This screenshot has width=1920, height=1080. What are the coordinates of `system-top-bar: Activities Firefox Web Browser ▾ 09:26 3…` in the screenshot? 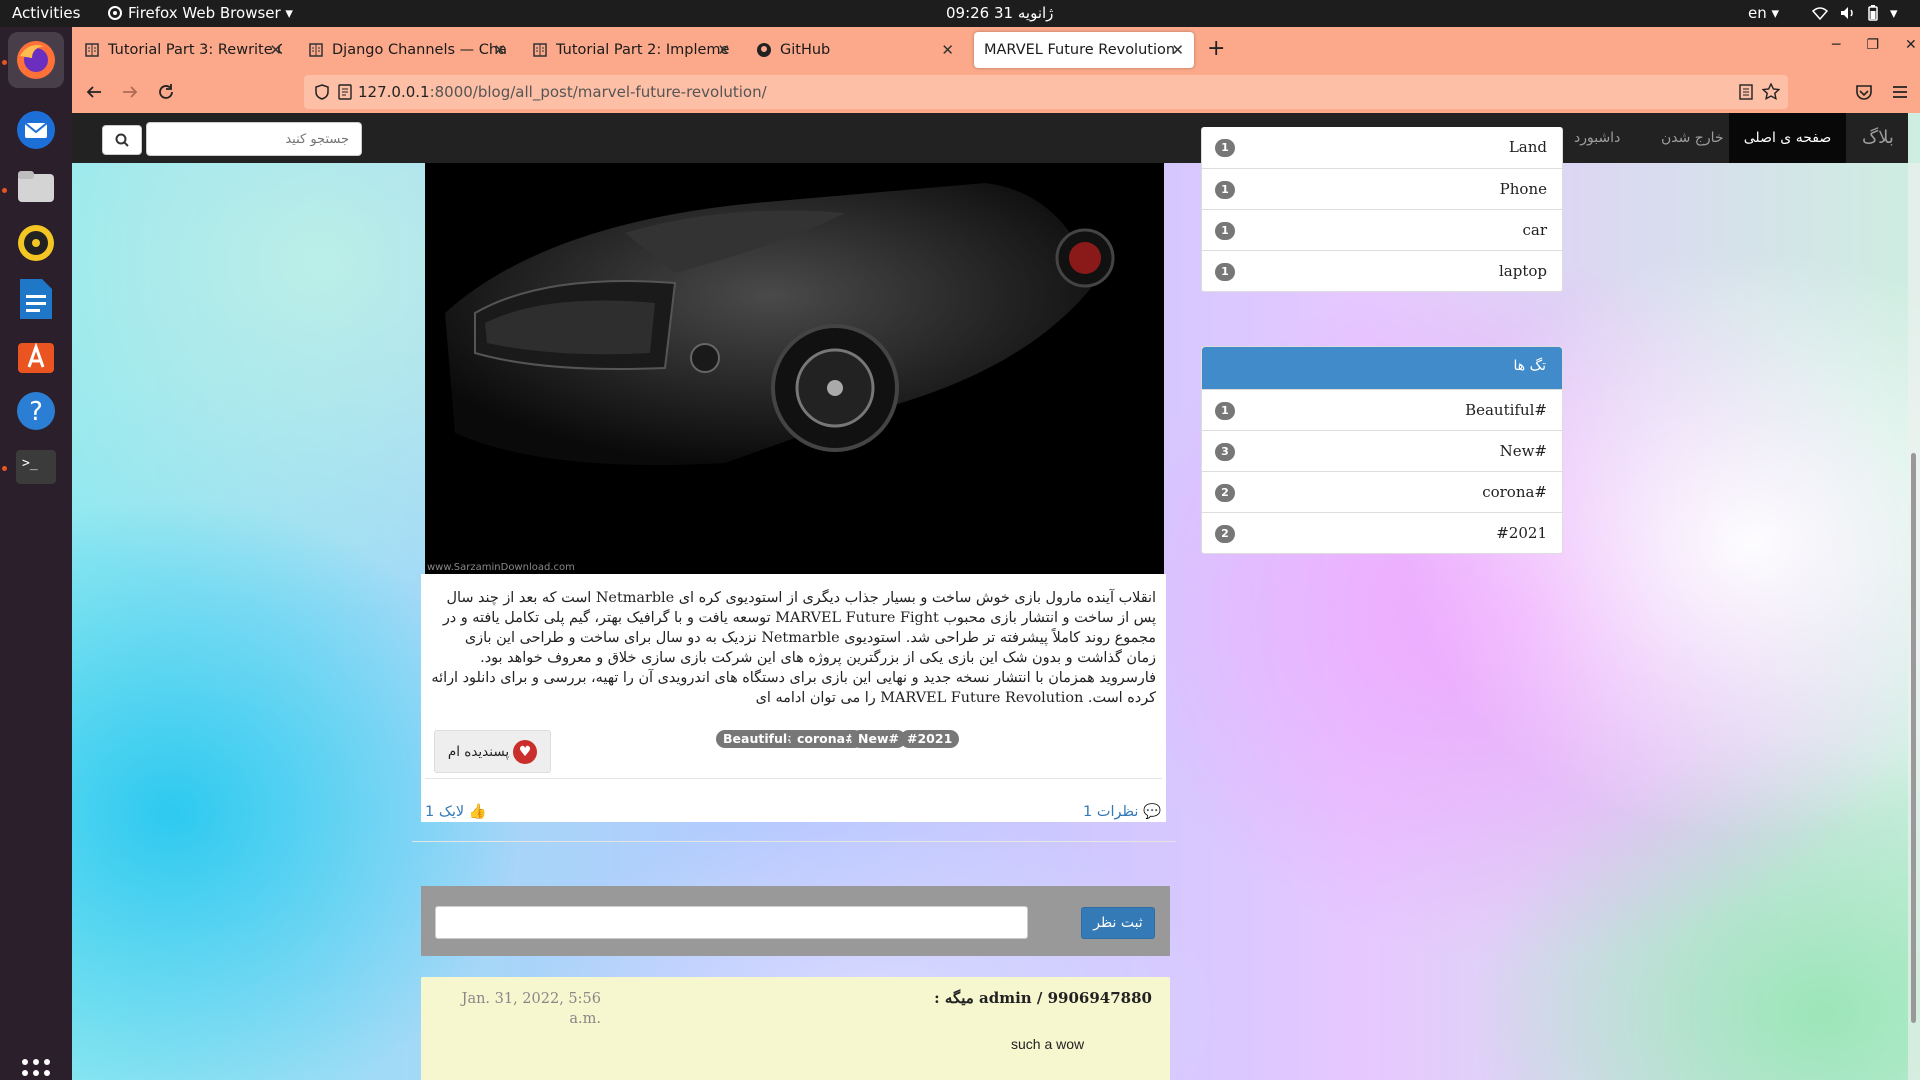 It's located at (960, 13).